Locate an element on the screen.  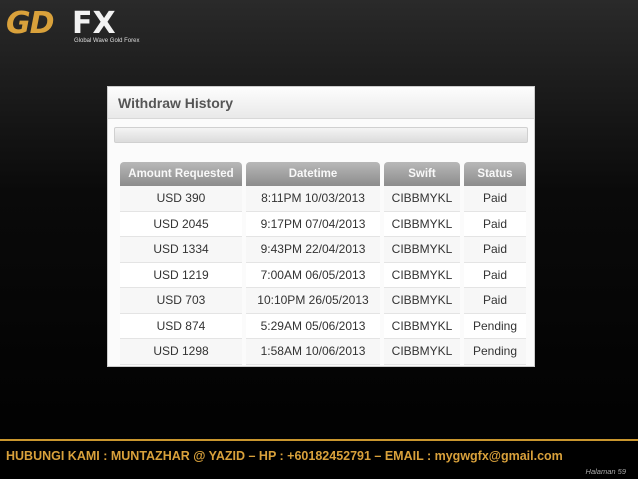
cell-datetime: 9:43PM 22/04/2013 is located at coordinates (313, 250).